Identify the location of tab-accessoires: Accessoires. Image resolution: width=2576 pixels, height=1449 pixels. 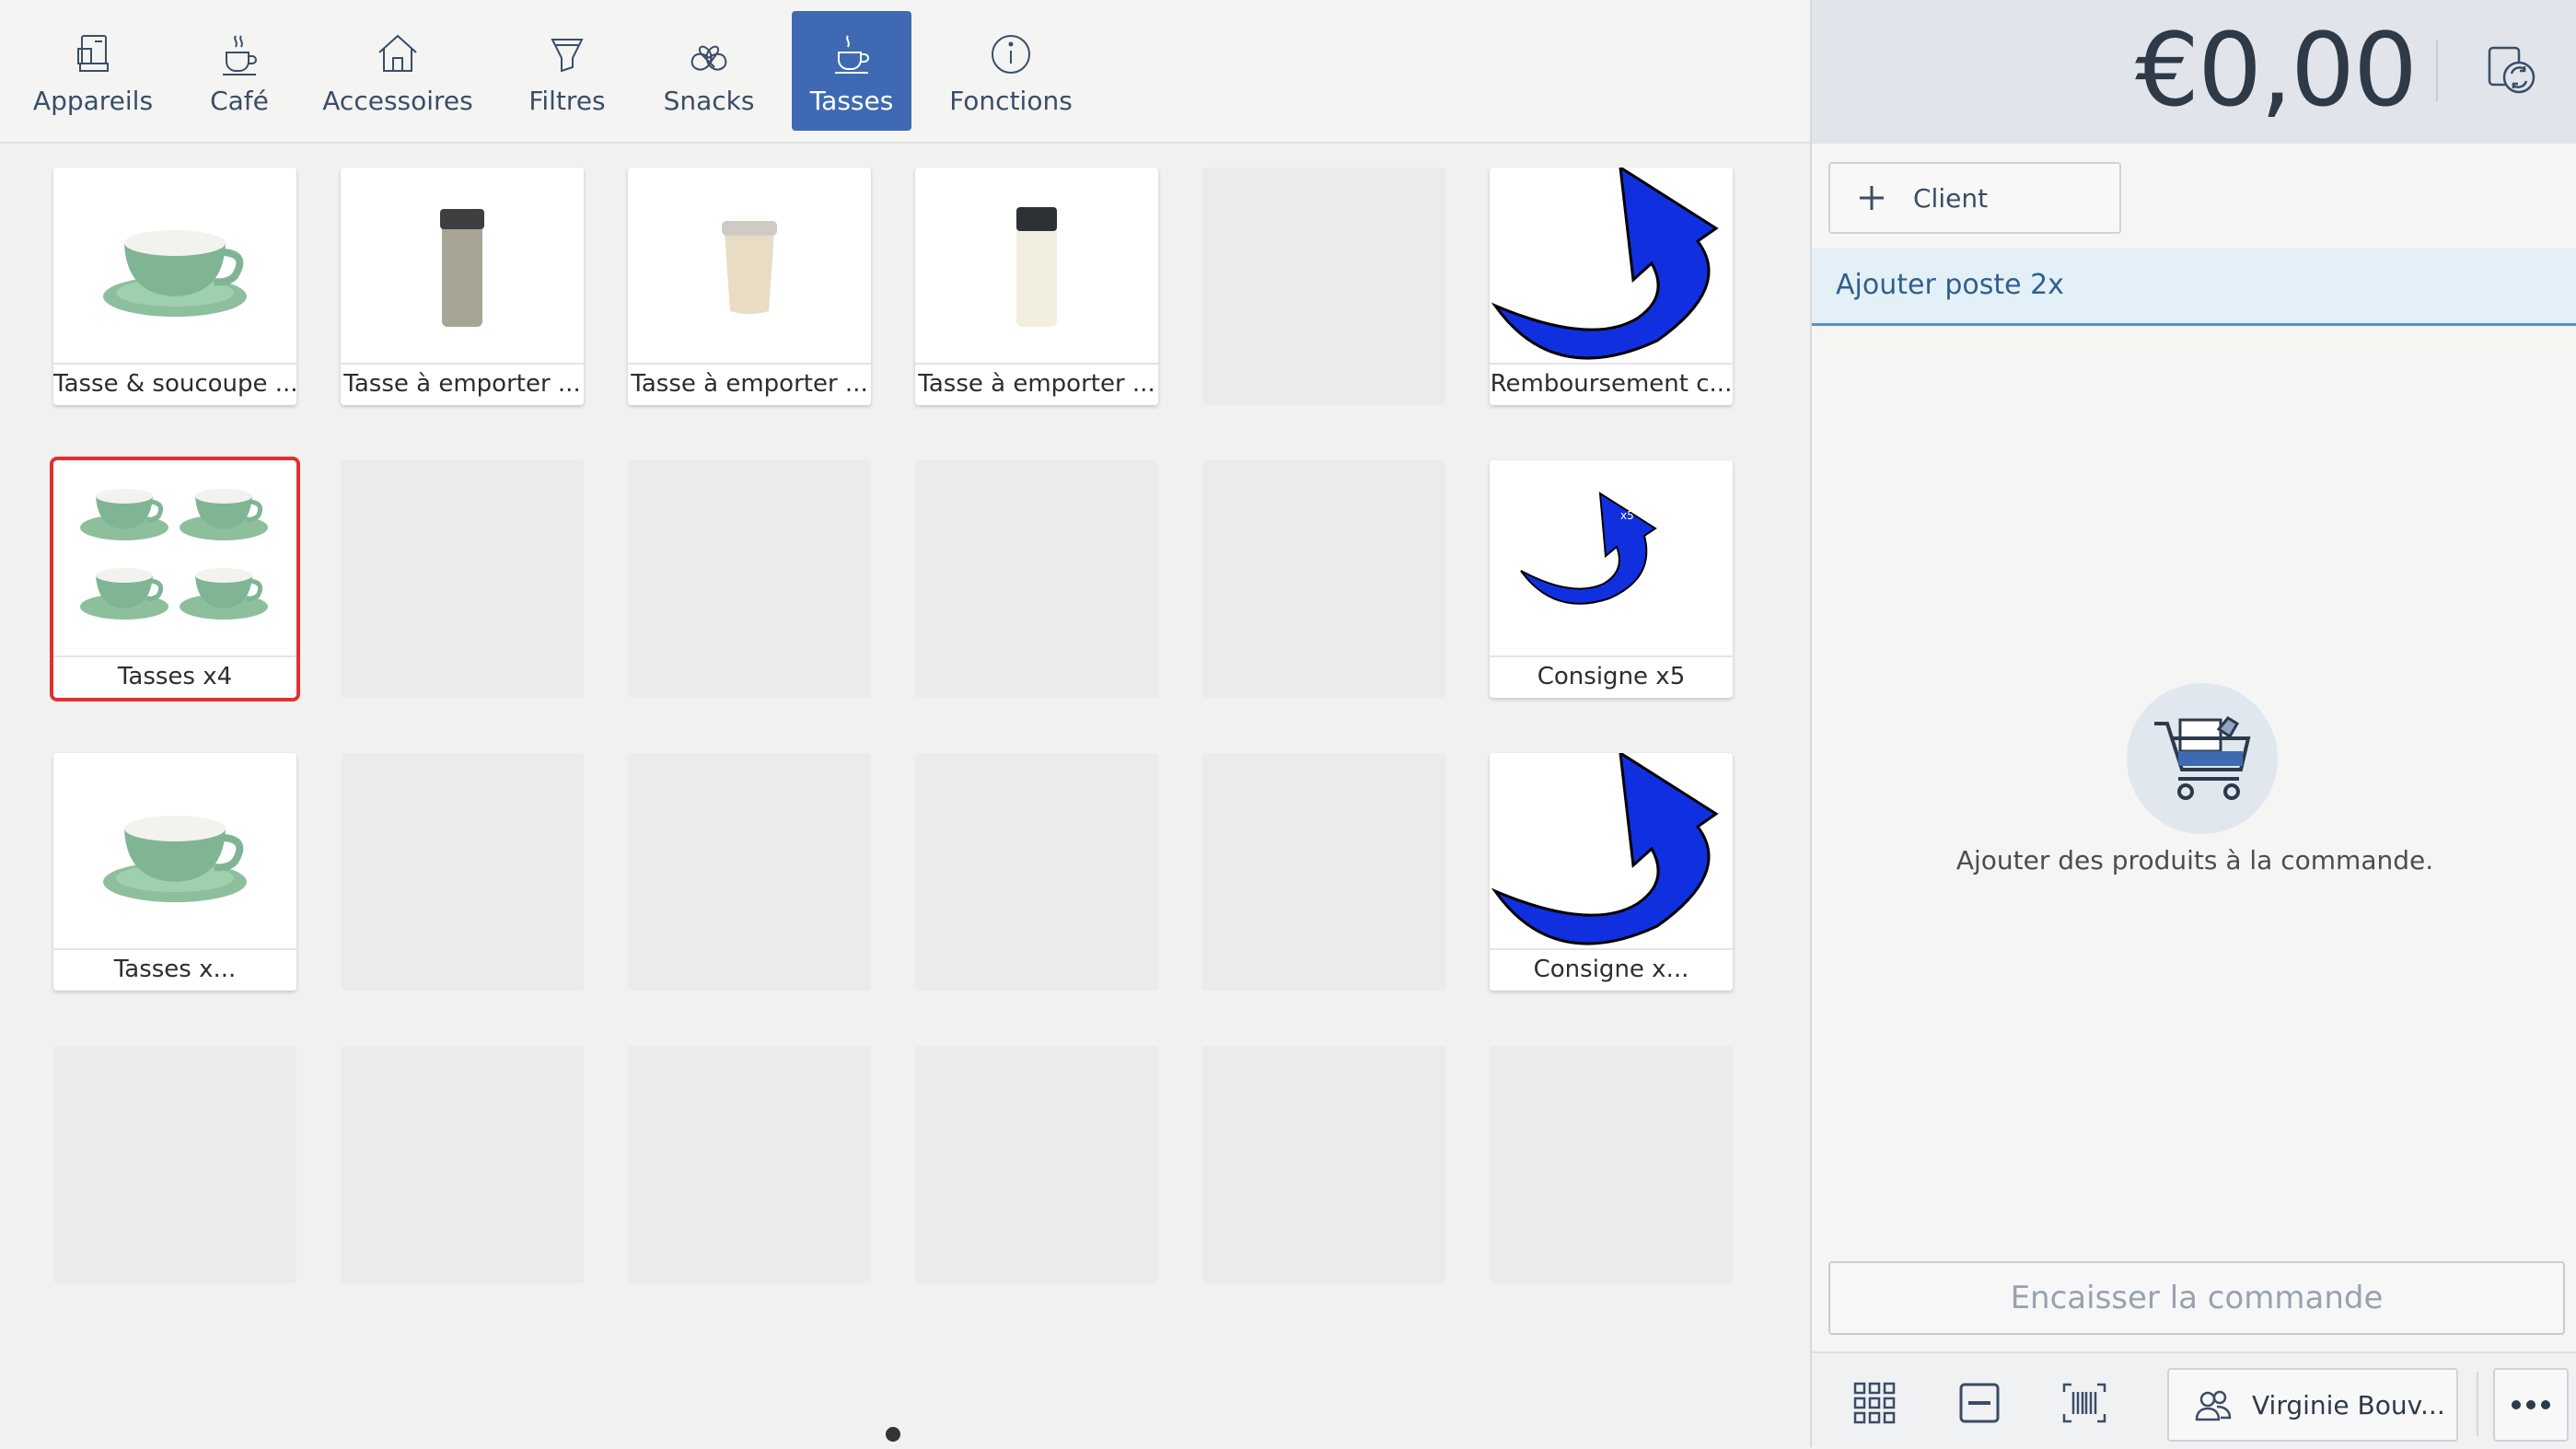
(397, 71).